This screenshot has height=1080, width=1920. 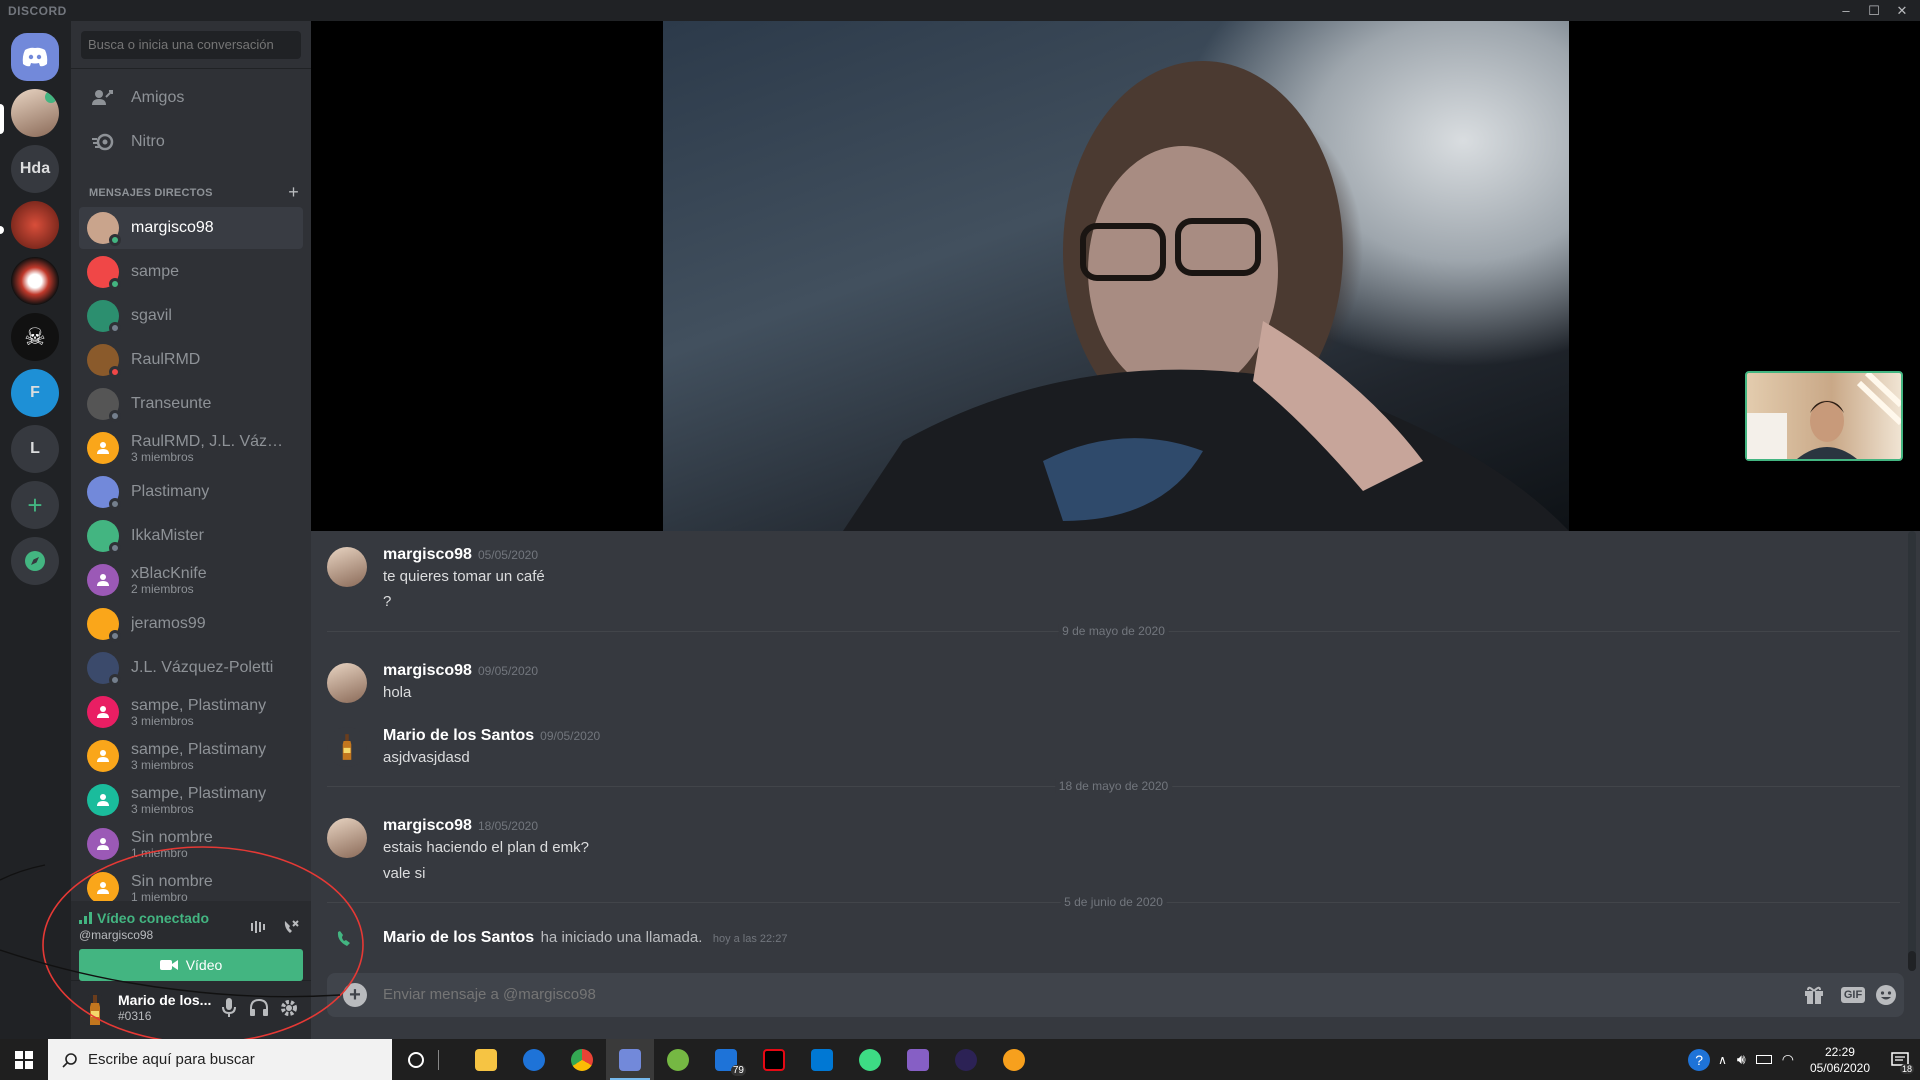 I want to click on nav-friends-label: Amigos, so click(x=158, y=97).